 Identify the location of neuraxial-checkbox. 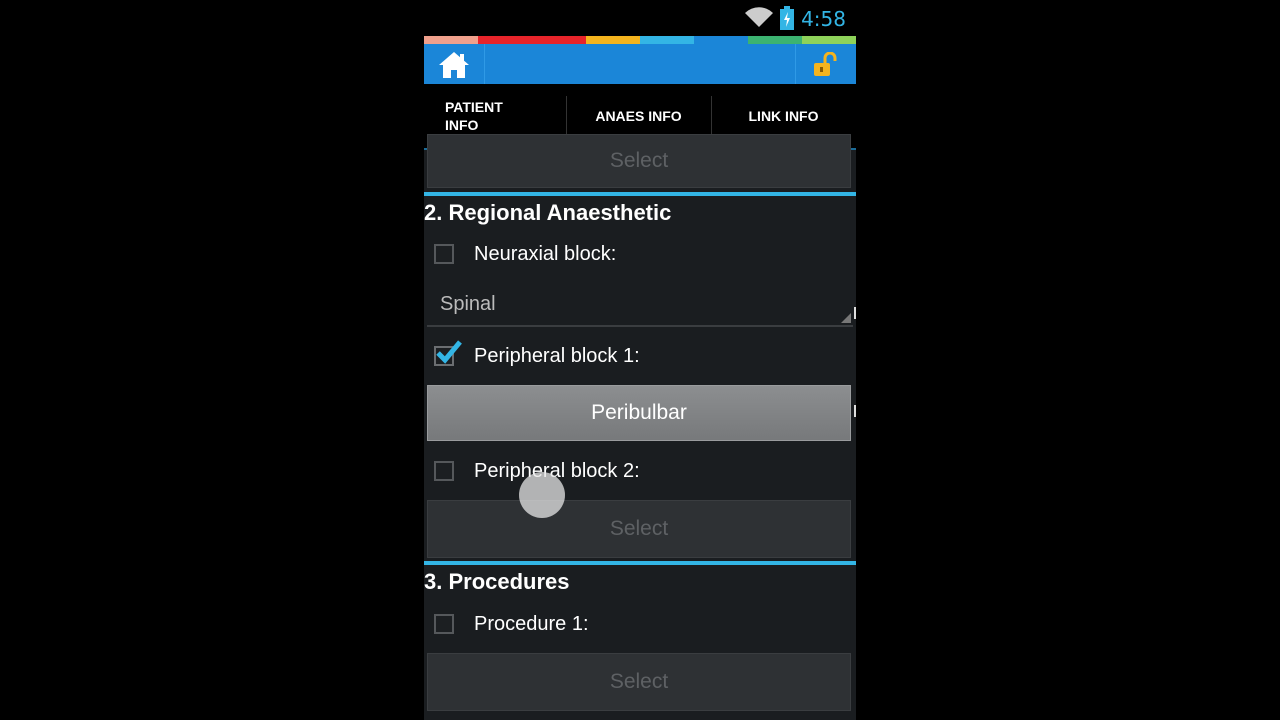
(444, 254).